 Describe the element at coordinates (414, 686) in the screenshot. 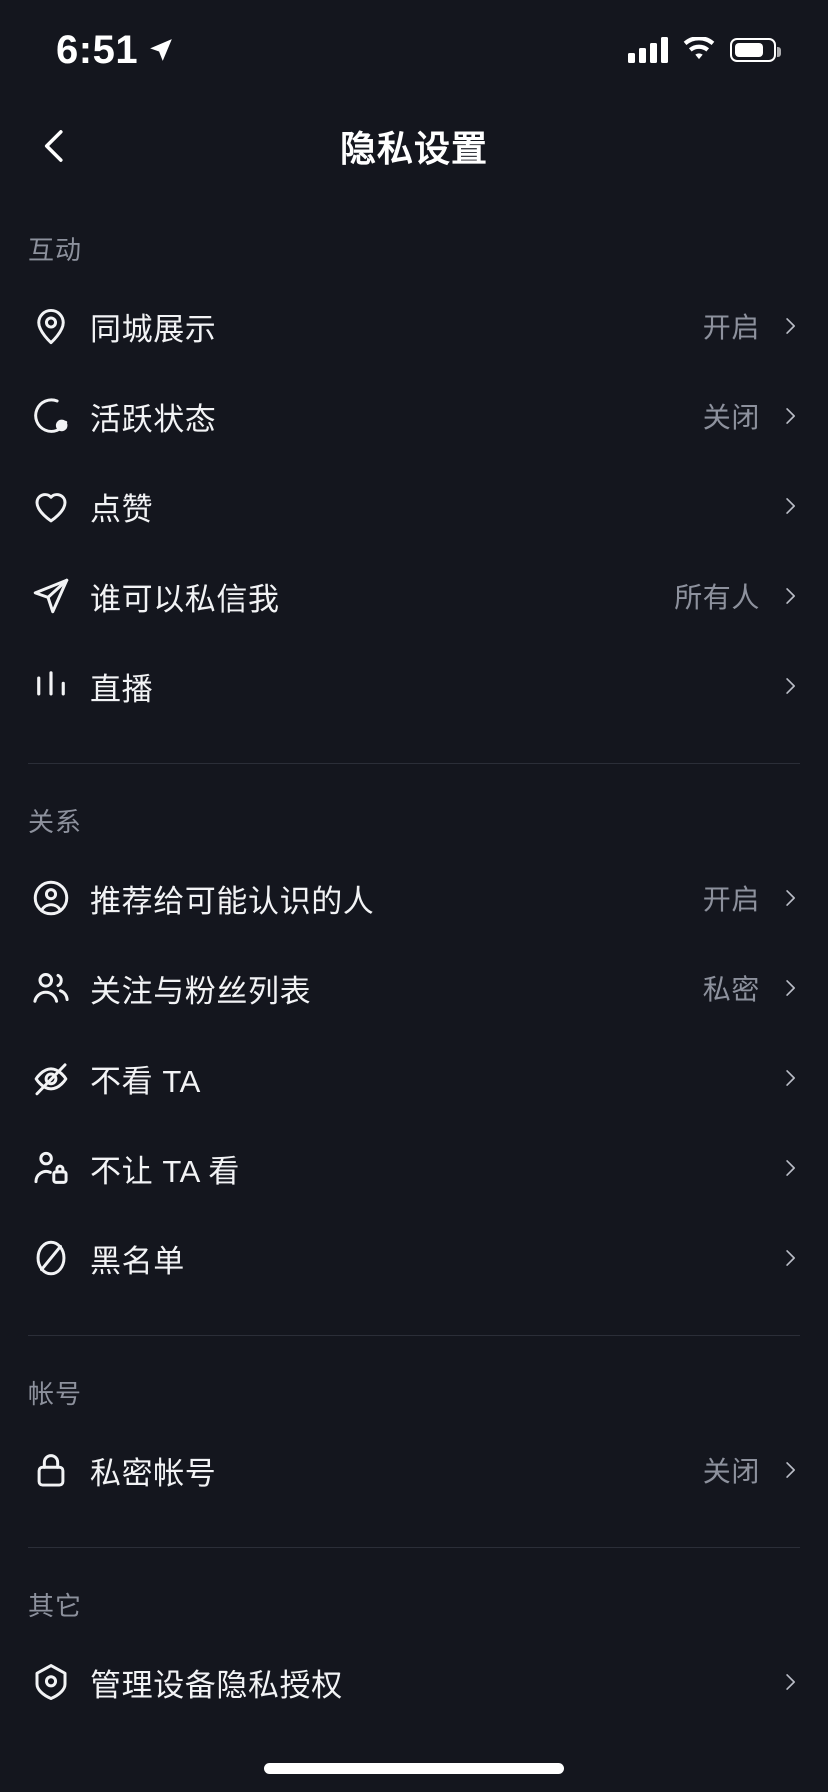

I see `row-live: 直播` at that location.